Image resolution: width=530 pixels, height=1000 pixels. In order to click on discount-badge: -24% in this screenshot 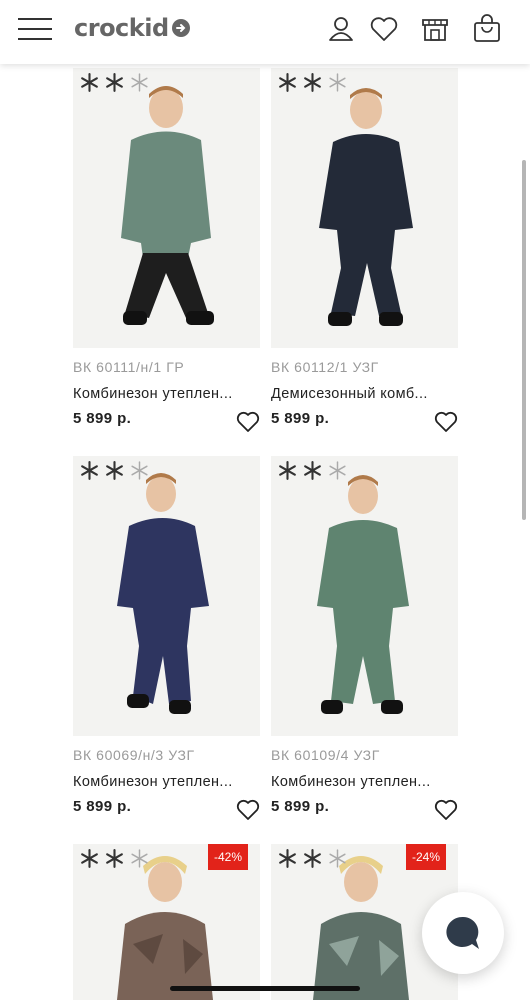, I will do `click(425, 857)`.